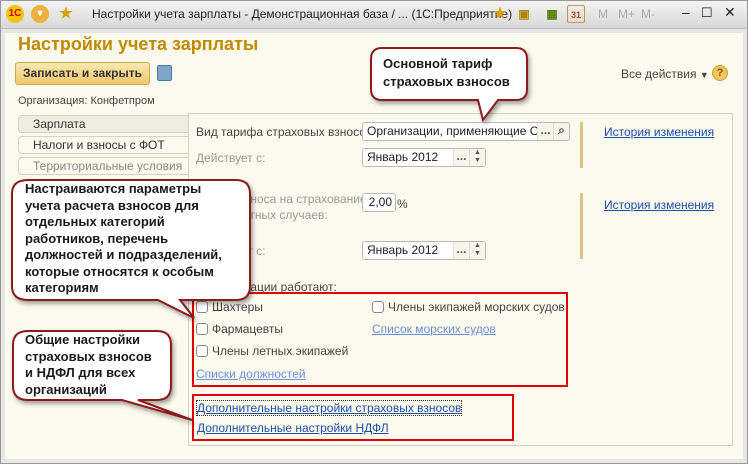 The height and width of the screenshot is (464, 748). I want to click on callout-line: Основной тариф, so click(438, 63).